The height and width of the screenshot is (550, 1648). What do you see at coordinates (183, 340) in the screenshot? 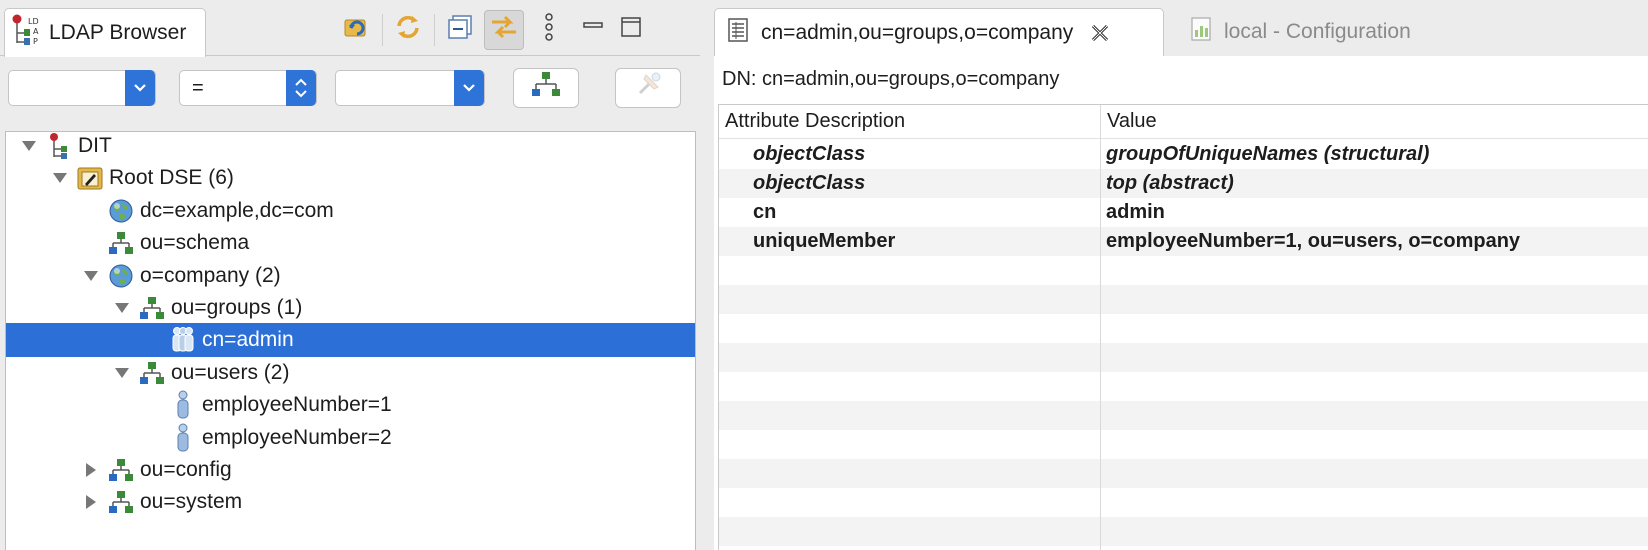
I see `group-icon` at bounding box center [183, 340].